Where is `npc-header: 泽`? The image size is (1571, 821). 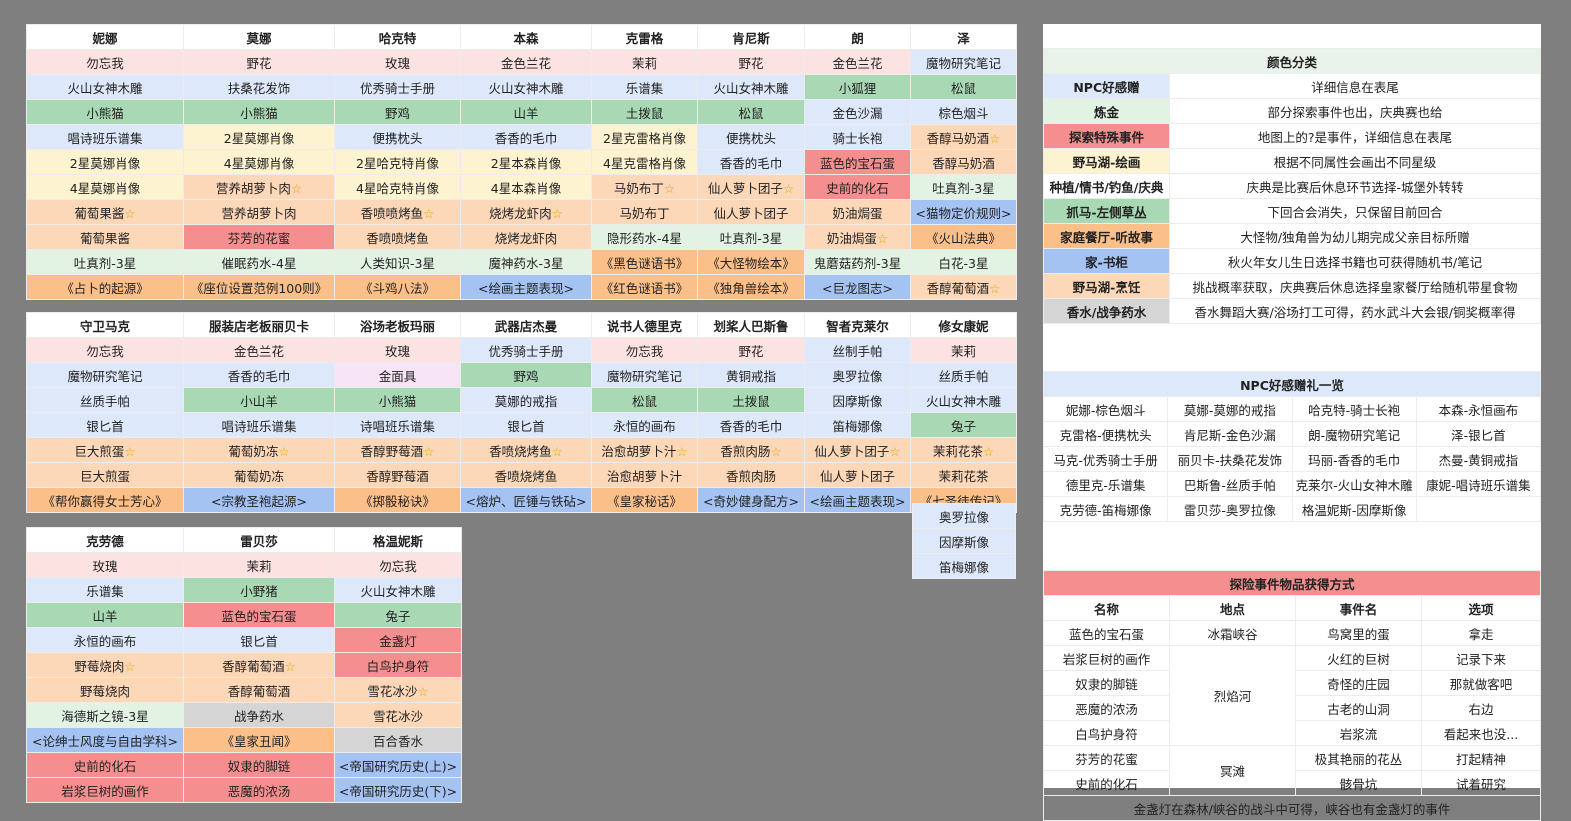 npc-header: 泽 is located at coordinates (963, 37).